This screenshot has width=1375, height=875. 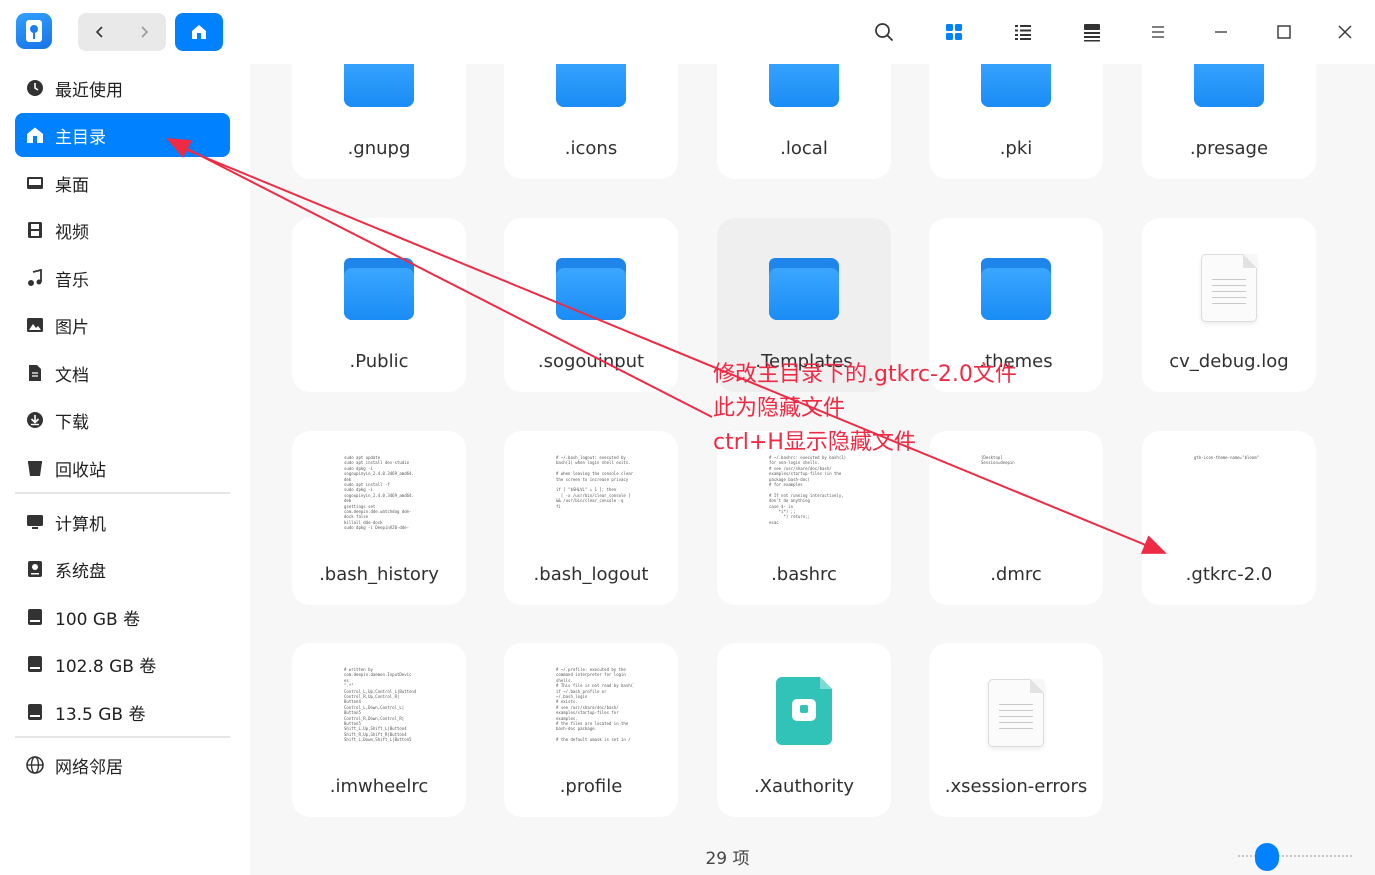 I want to click on sidebar-item-trash: 回收站, so click(x=122, y=468).